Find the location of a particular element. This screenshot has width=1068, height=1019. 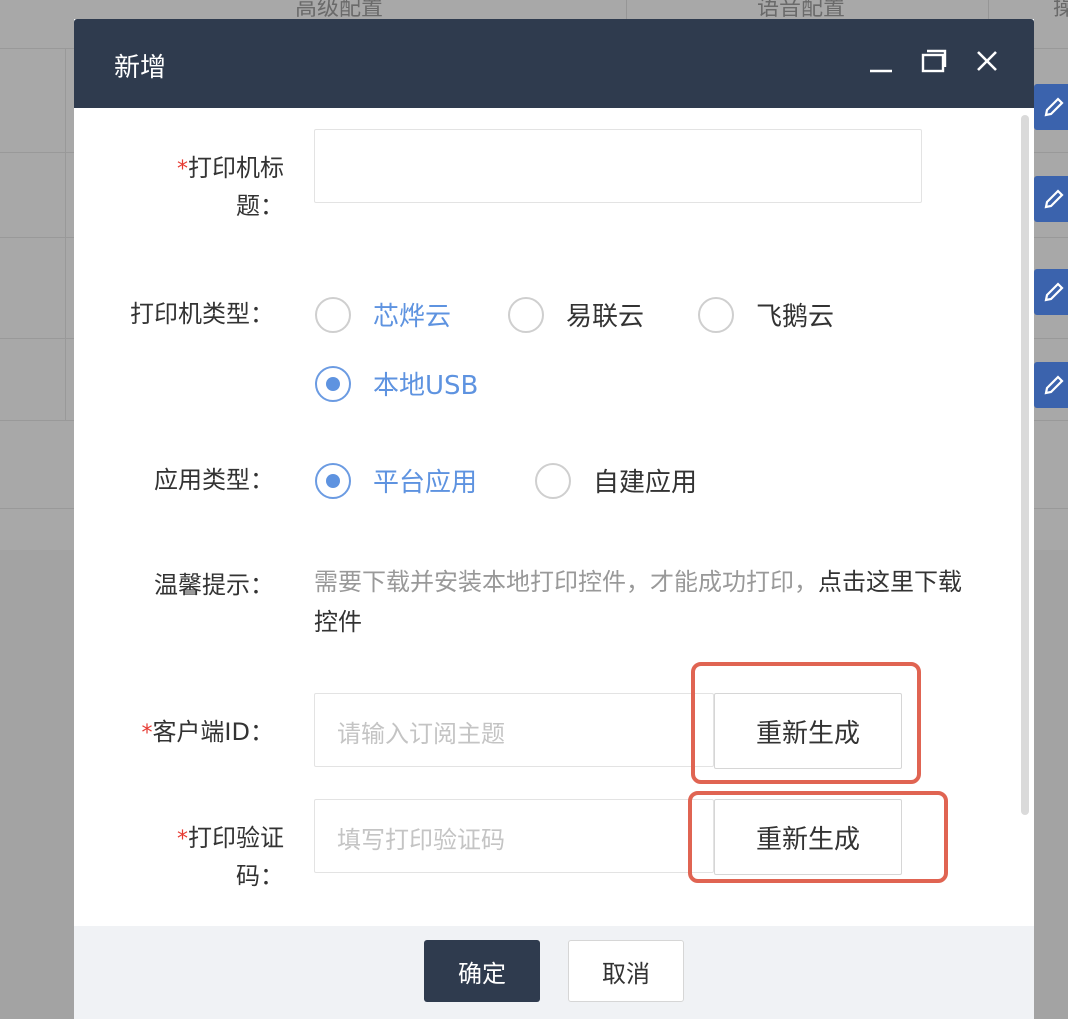

dialog-footer: 确定 取消 is located at coordinates (554, 972).